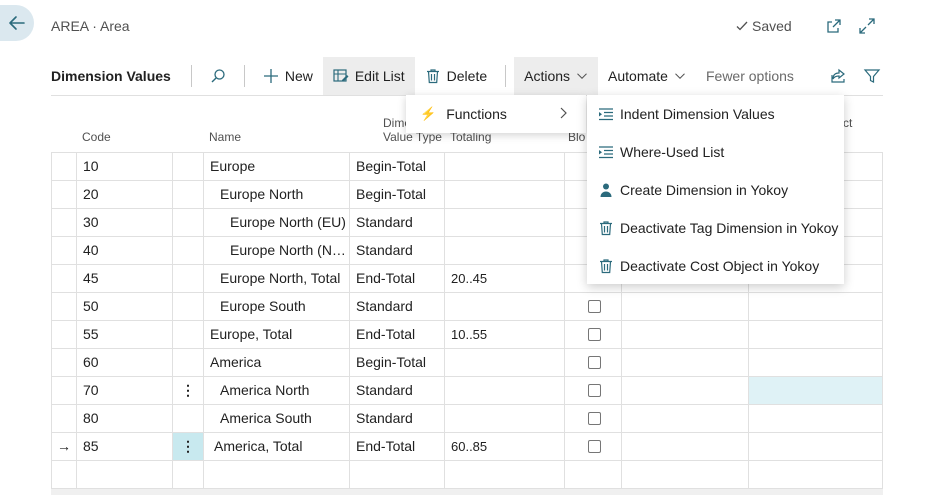 The image size is (941, 495). What do you see at coordinates (867, 26) in the screenshot?
I see `expand-button` at bounding box center [867, 26].